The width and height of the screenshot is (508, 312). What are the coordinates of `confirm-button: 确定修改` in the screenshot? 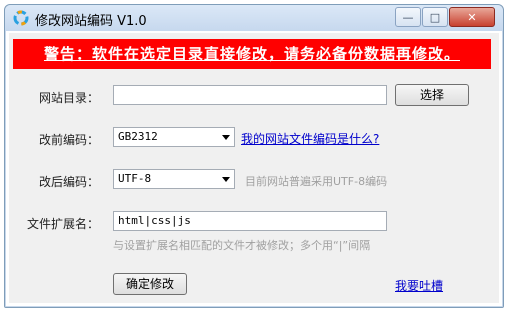 It's located at (150, 284).